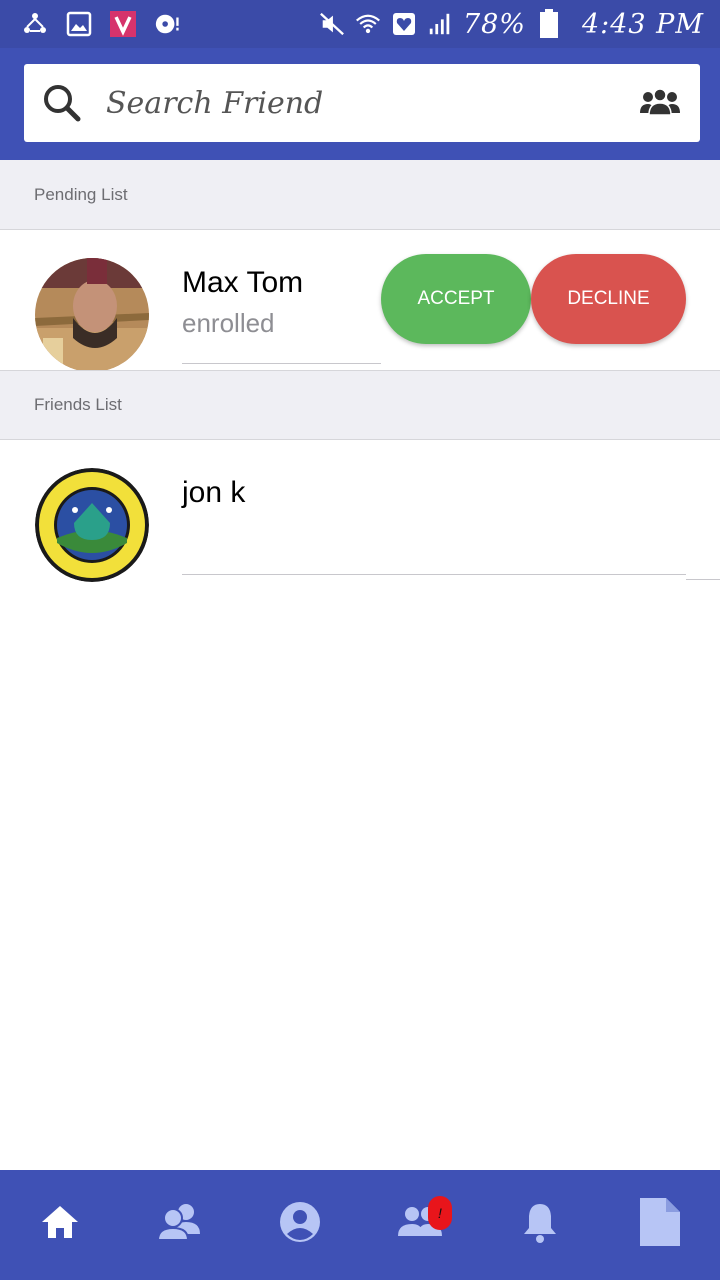 This screenshot has height=1280, width=720. I want to click on accept-button: ACCEPT, so click(456, 299).